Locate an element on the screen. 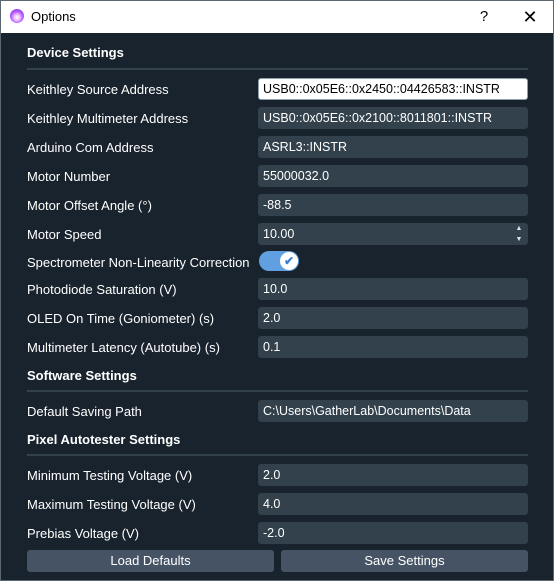 Image resolution: width=554 pixels, height=581 pixels. arduino-com-label: Arduino Com Address is located at coordinates (90, 147).